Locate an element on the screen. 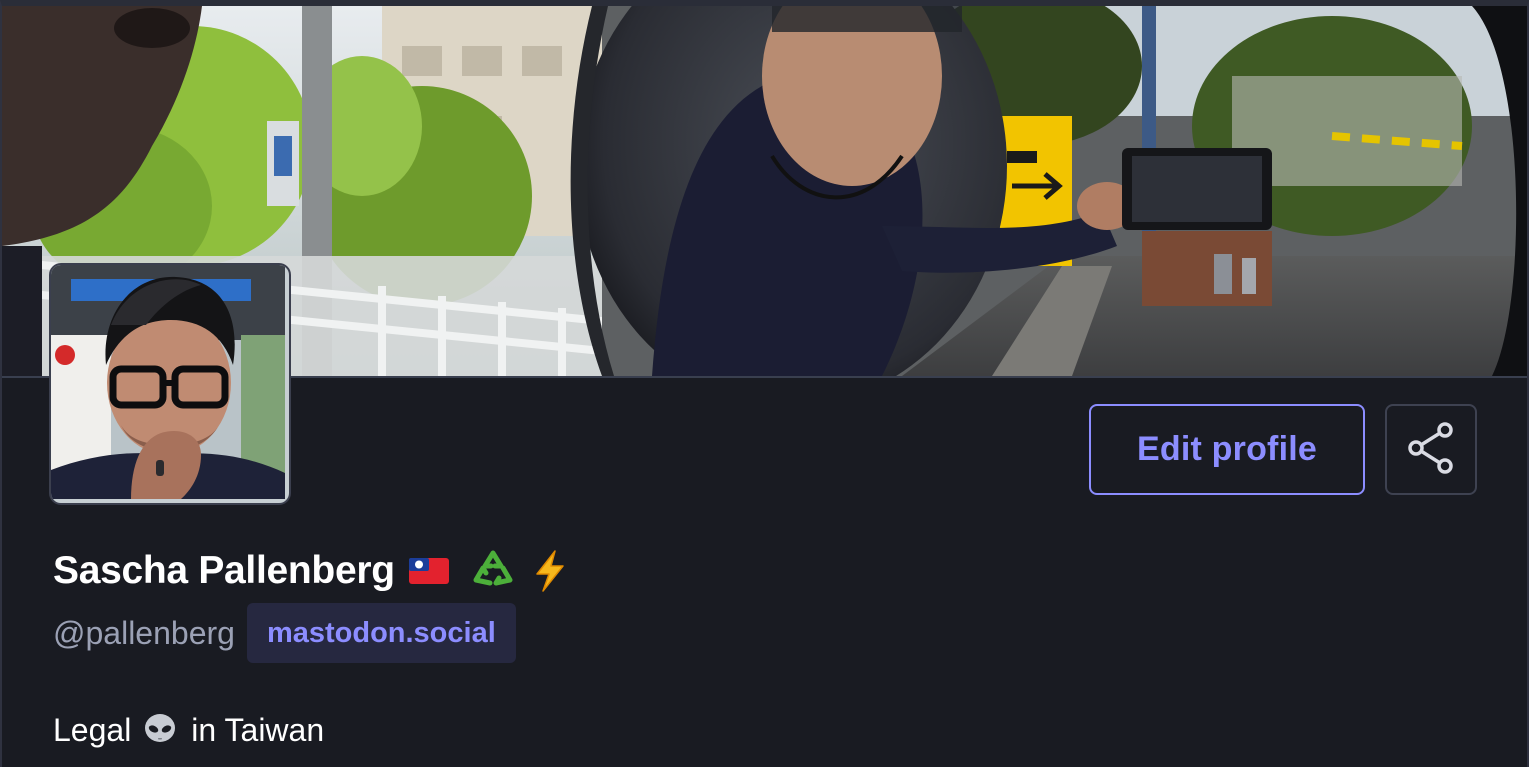 The width and height of the screenshot is (1529, 767). account-handle: @pallenberg is located at coordinates (144, 632).